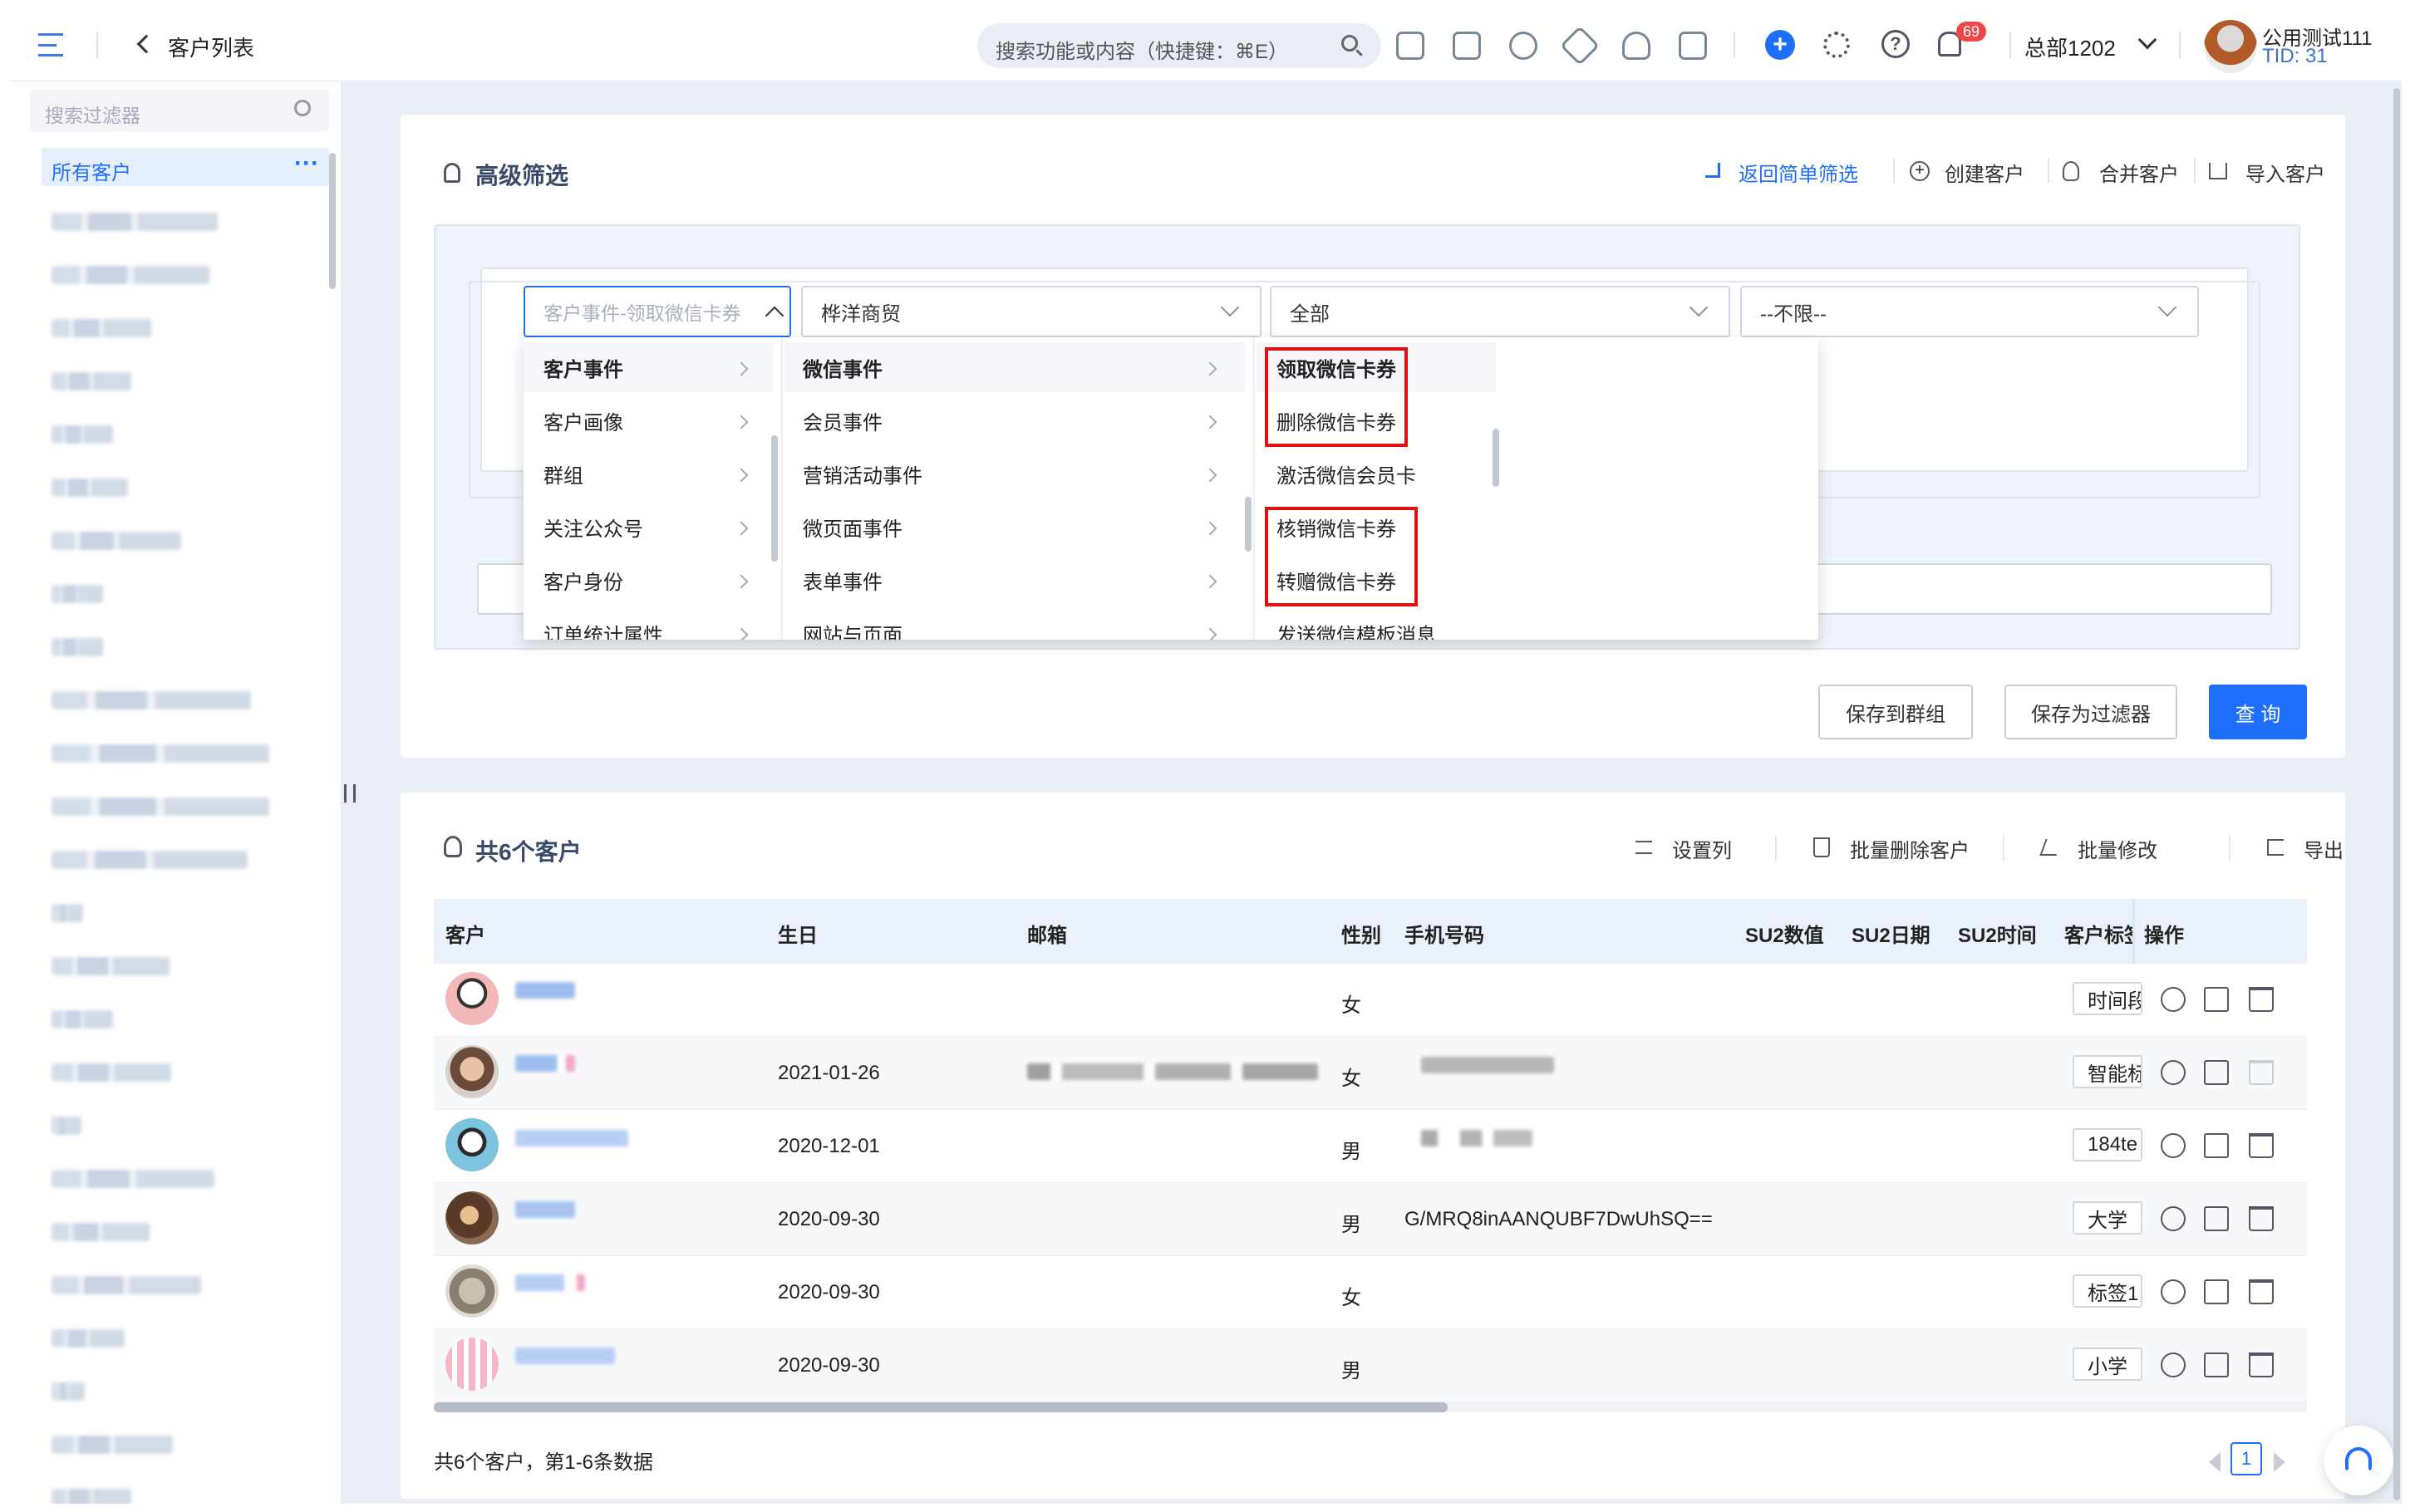  Describe the element at coordinates (1895, 44) in the screenshot. I see `help-icon: ?` at that location.